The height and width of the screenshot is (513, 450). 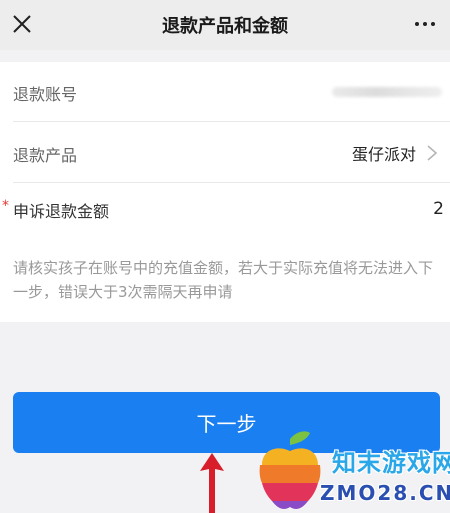 What do you see at coordinates (432, 153) in the screenshot?
I see `chevron-right-icon` at bounding box center [432, 153].